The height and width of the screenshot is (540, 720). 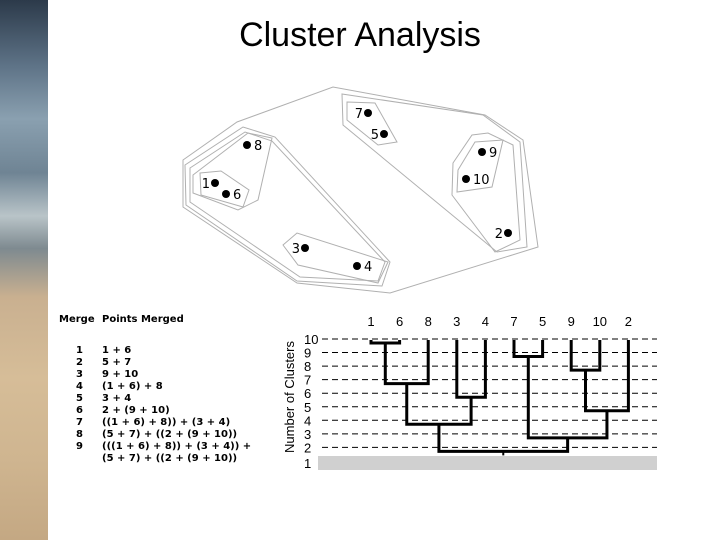 I want to click on leaf-label: 9, so click(x=571, y=321).